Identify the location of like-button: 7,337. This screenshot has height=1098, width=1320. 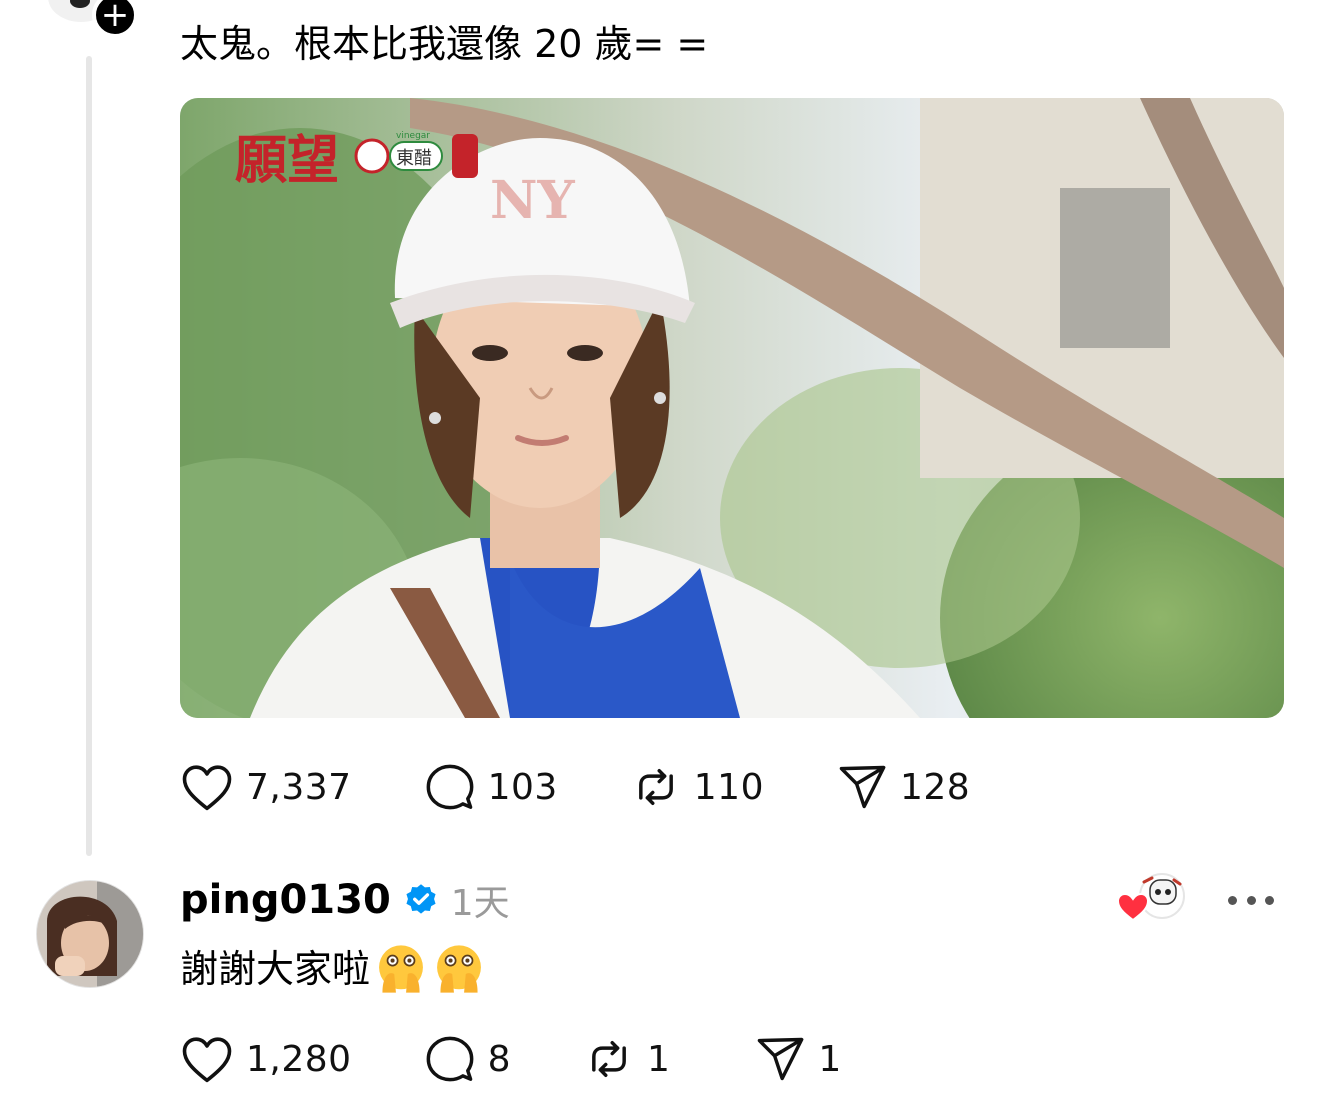
(266, 787).